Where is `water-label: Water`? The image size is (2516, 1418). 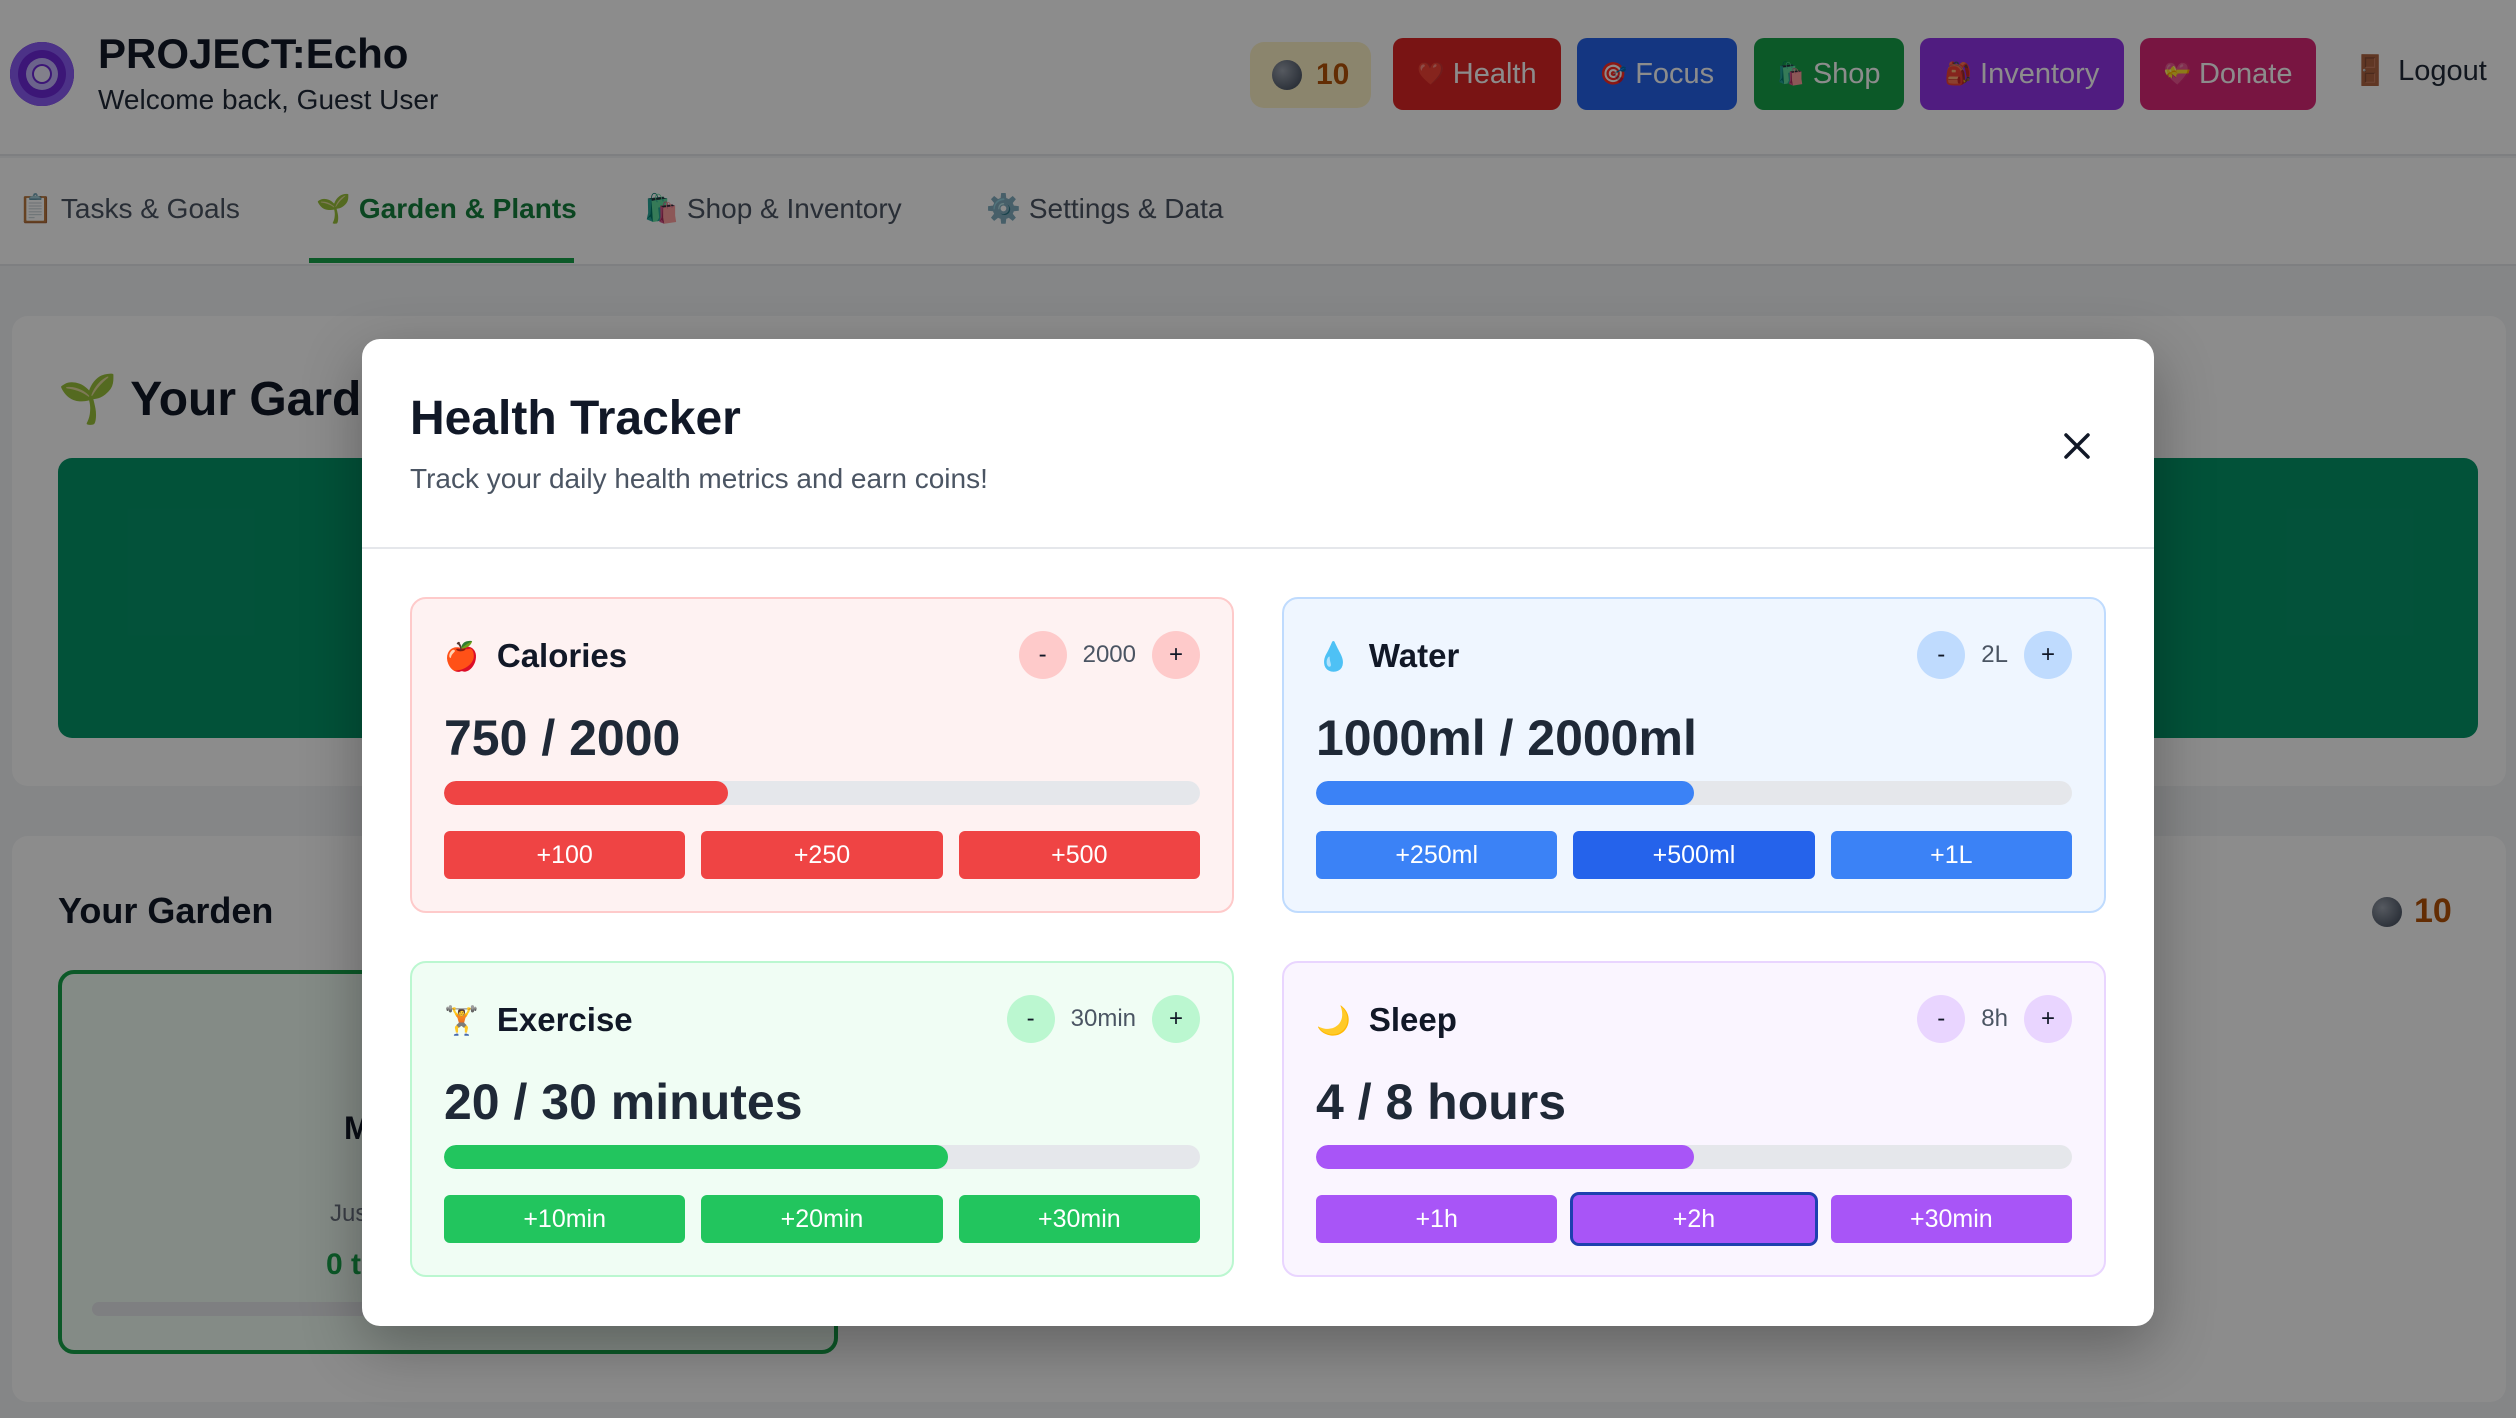 water-label: Water is located at coordinates (1414, 655).